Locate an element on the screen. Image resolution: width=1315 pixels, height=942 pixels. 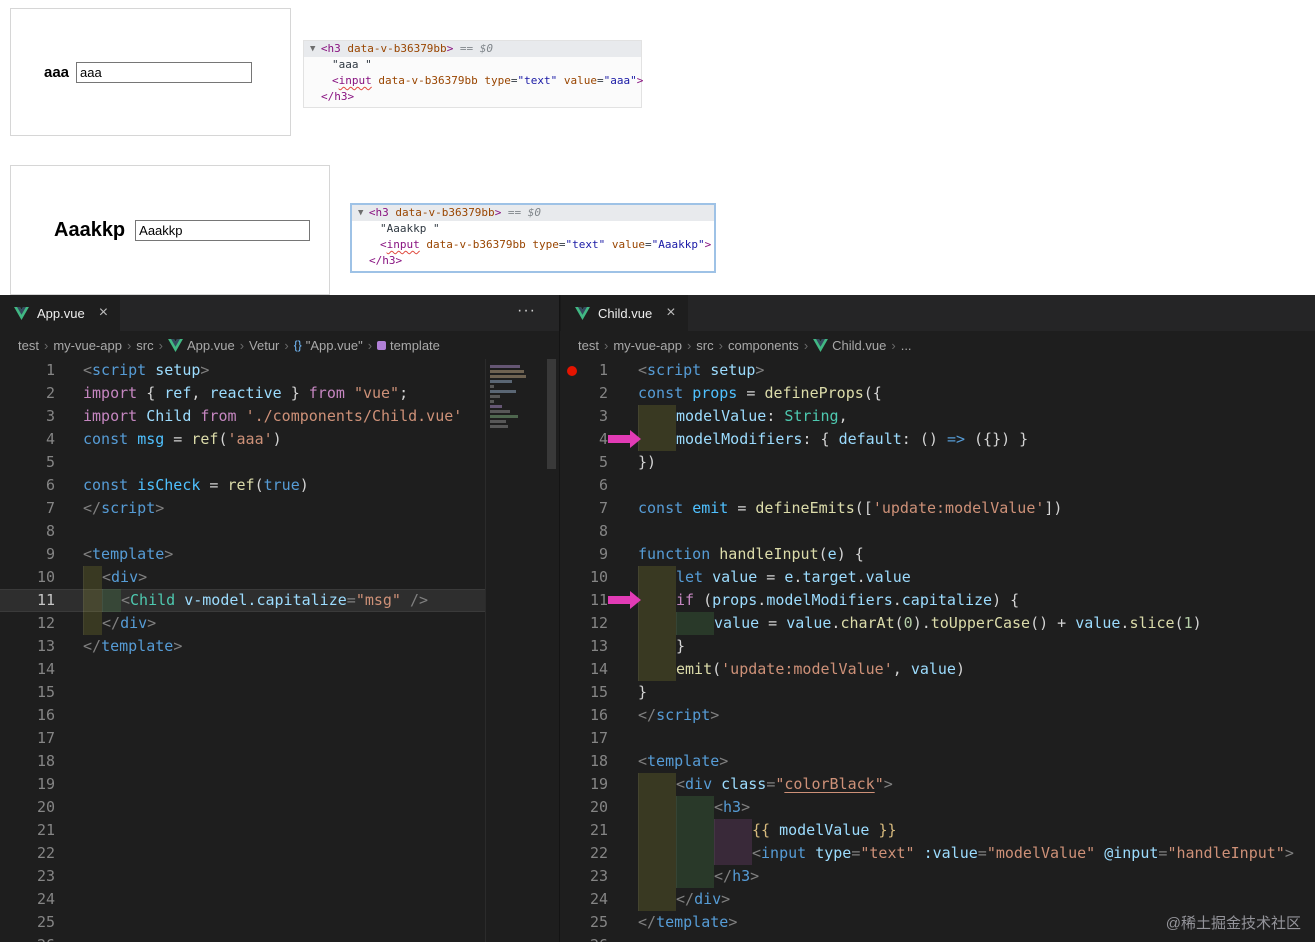
breadcrumb-item: {} "App.vue" is located at coordinates (328, 345).